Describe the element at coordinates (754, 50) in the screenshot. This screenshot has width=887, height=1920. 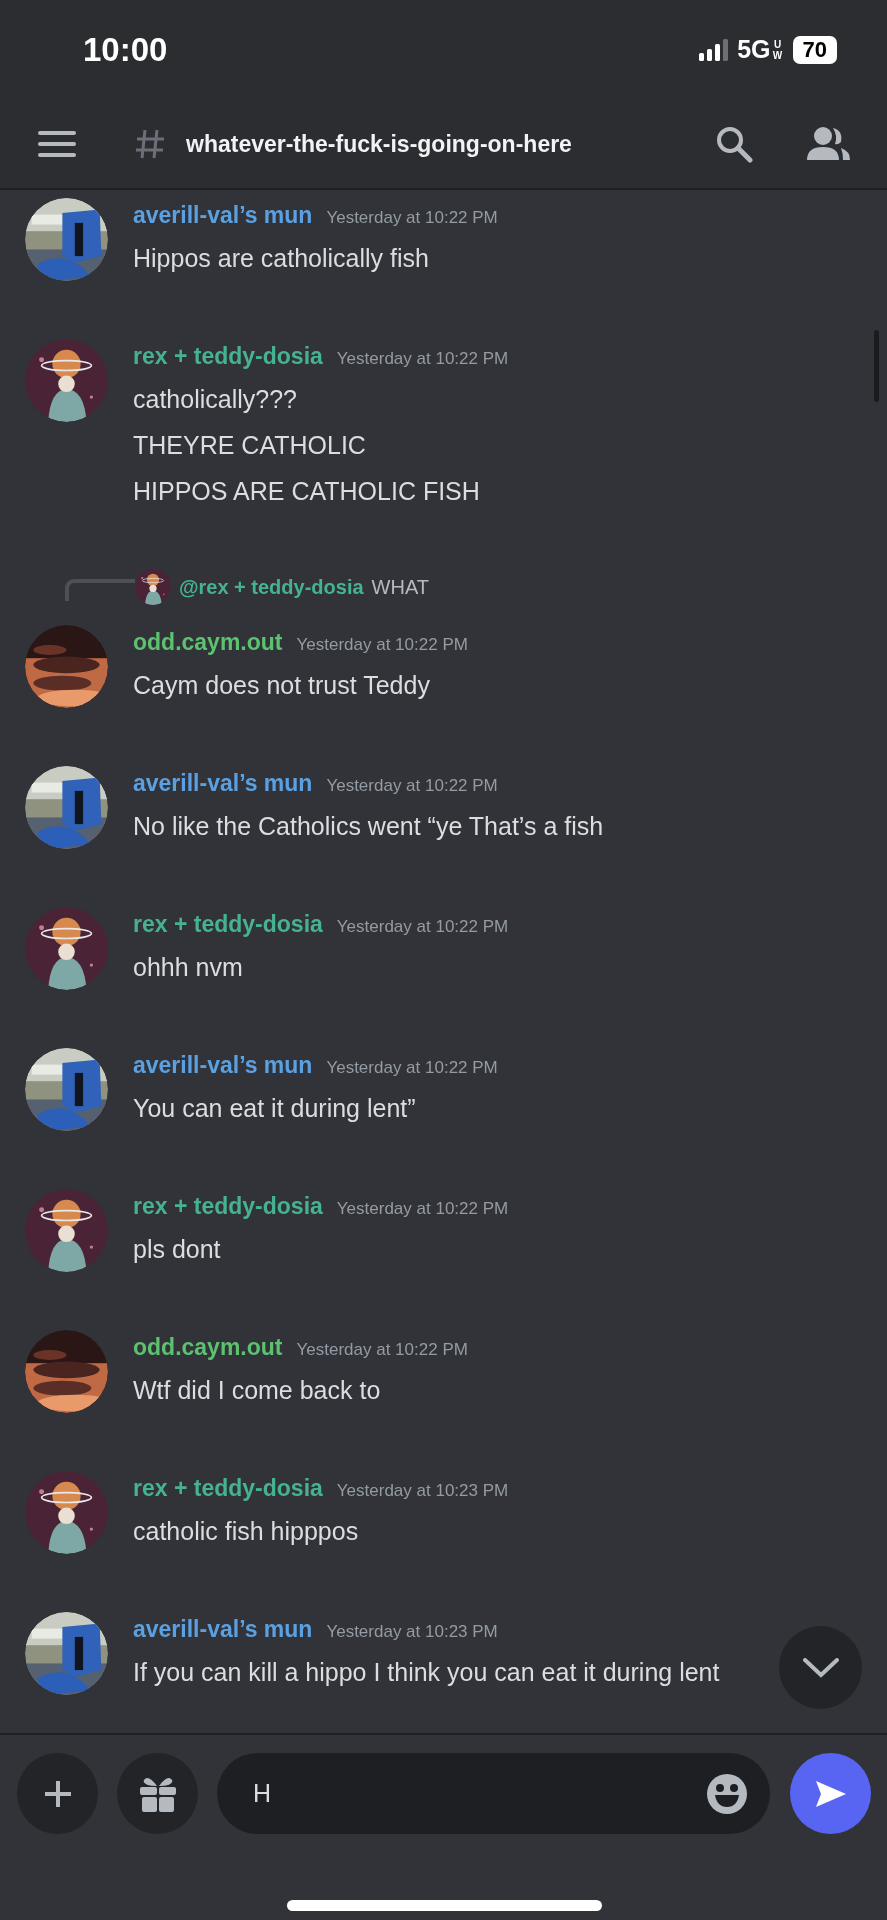
I see `network-label: 5G` at that location.